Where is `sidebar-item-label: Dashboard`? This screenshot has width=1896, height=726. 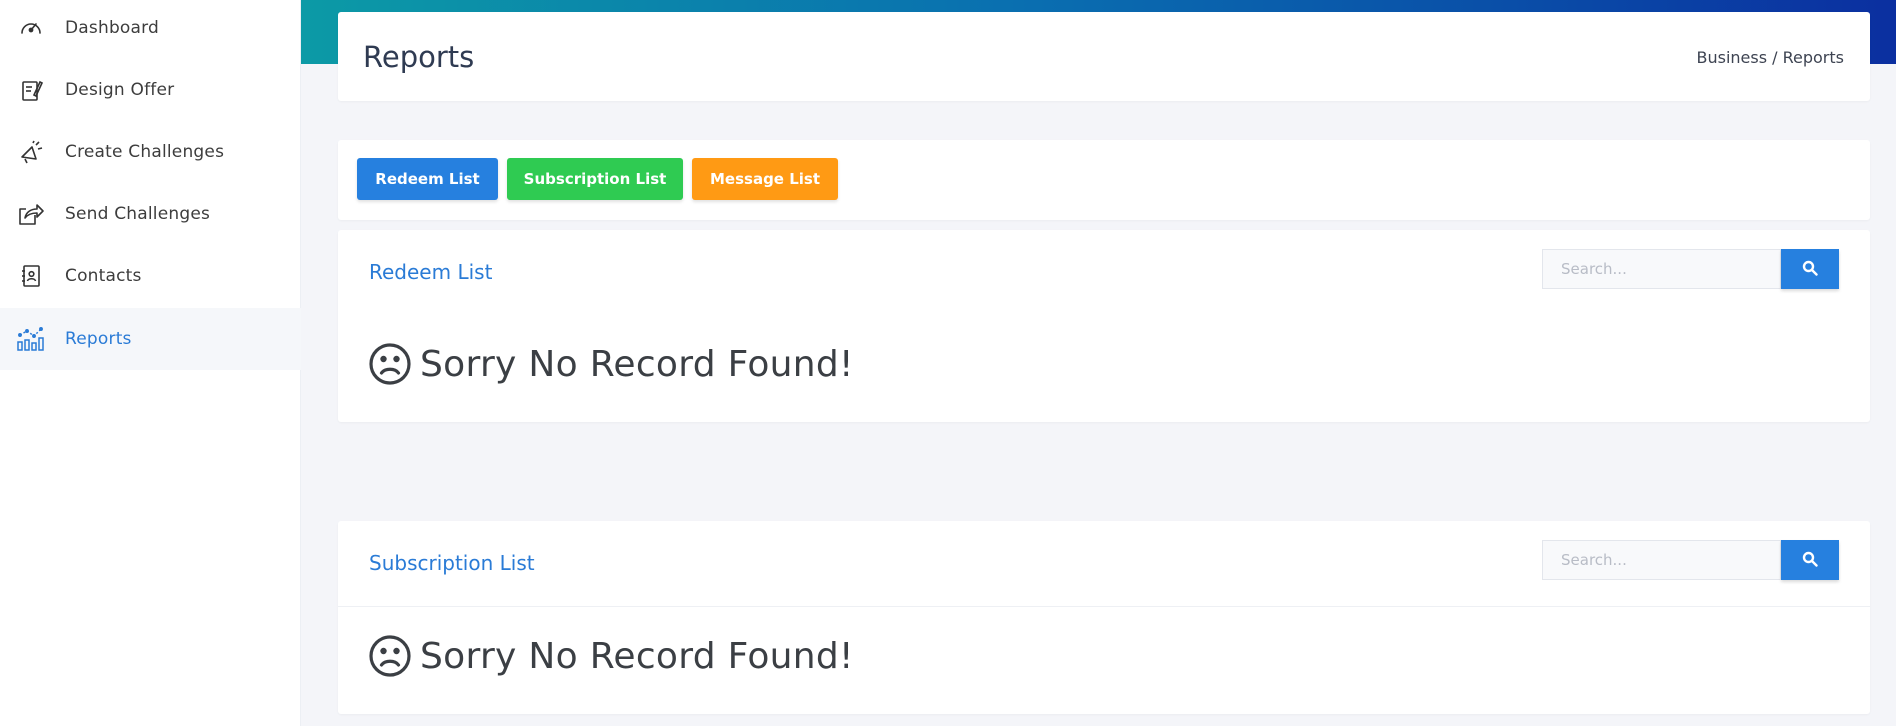 sidebar-item-label: Dashboard is located at coordinates (112, 28).